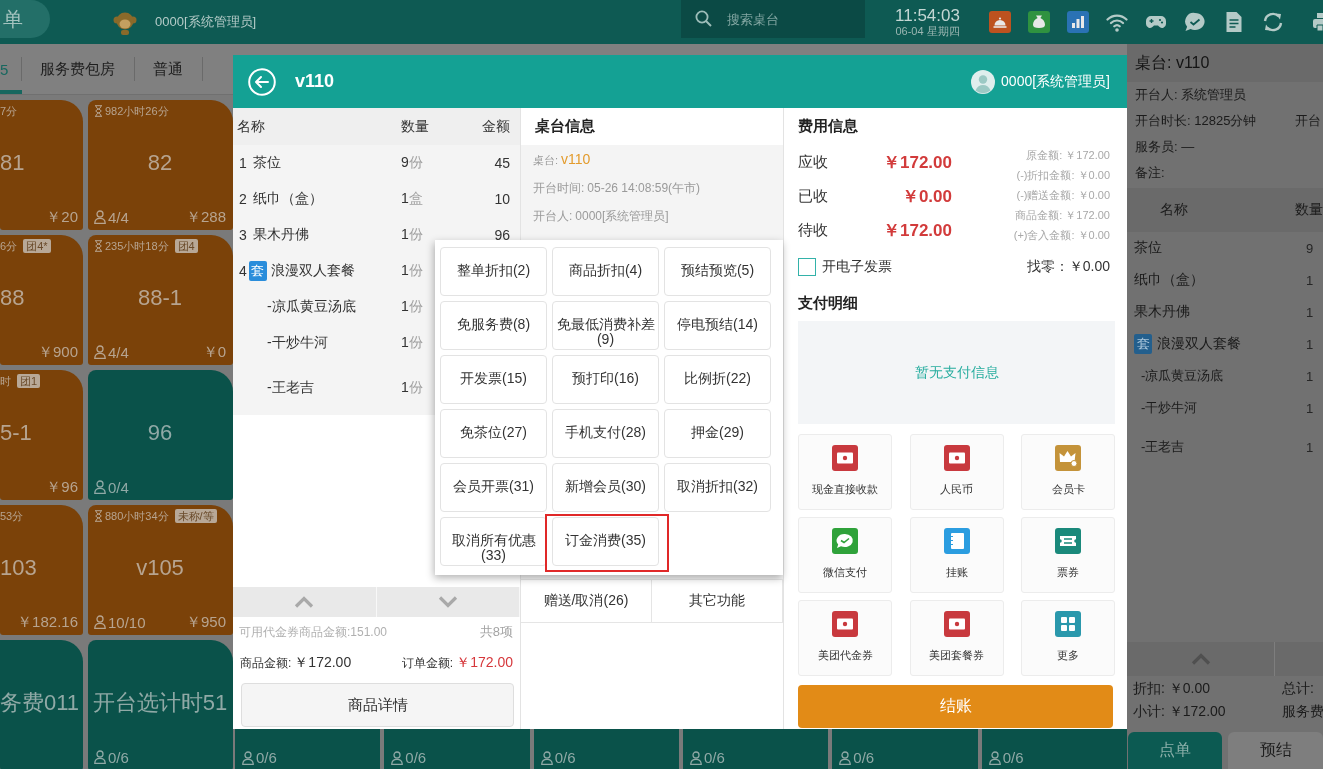 This screenshot has height=769, width=1323. What do you see at coordinates (565, 126) in the screenshot?
I see `section-heading: 桌台信息` at bounding box center [565, 126].